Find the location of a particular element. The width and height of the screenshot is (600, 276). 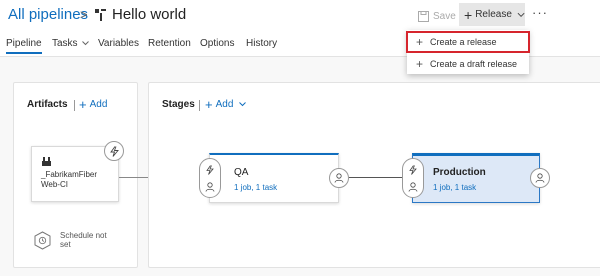

more-actions-button: ··· is located at coordinates (540, 12).